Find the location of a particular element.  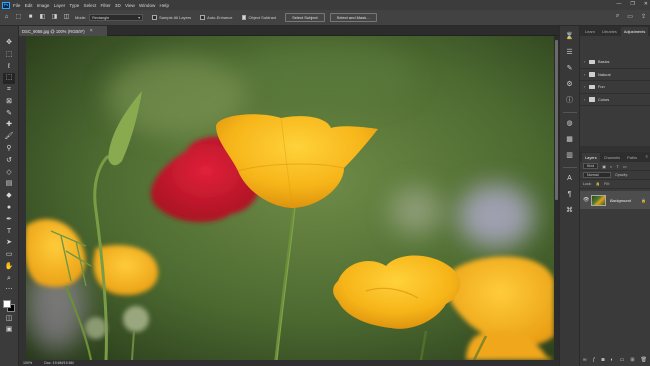

glyphs-panel-icon: ⌘ is located at coordinates (570, 211).